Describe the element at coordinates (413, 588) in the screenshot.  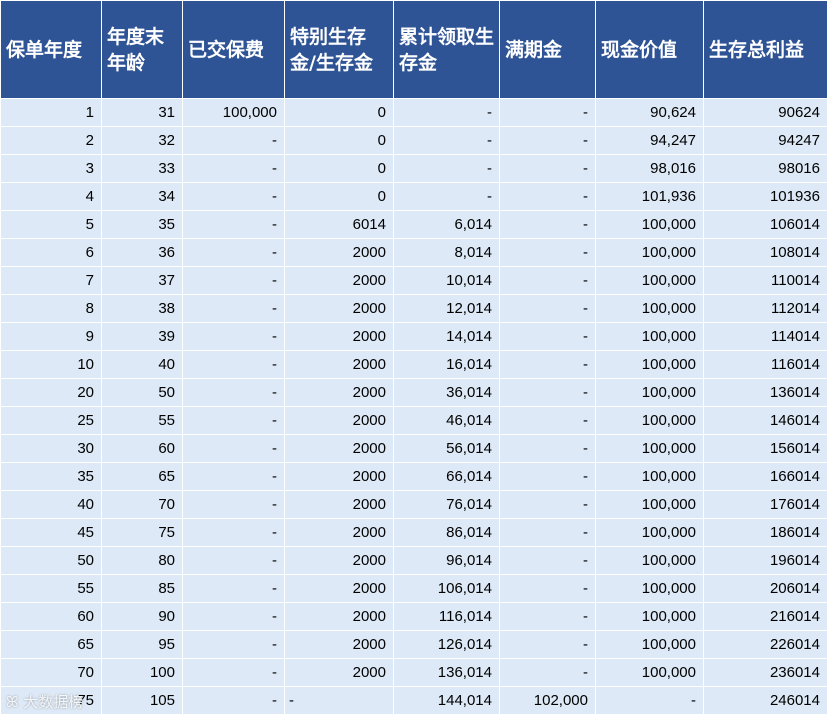
I see `table-row: 55 85-2000 106,014-100,000 206014` at that location.